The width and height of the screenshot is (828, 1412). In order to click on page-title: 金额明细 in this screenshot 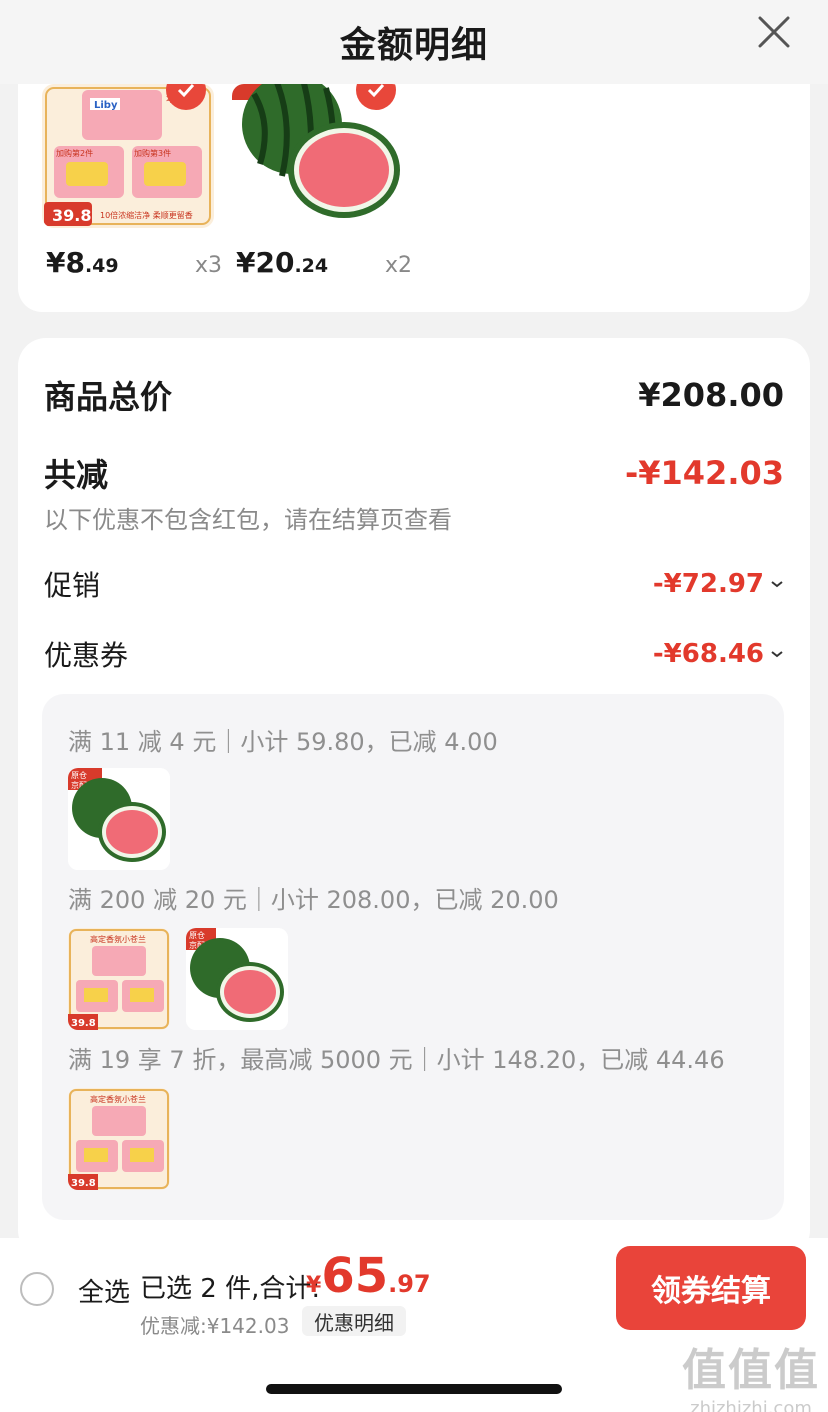, I will do `click(413, 45)`.